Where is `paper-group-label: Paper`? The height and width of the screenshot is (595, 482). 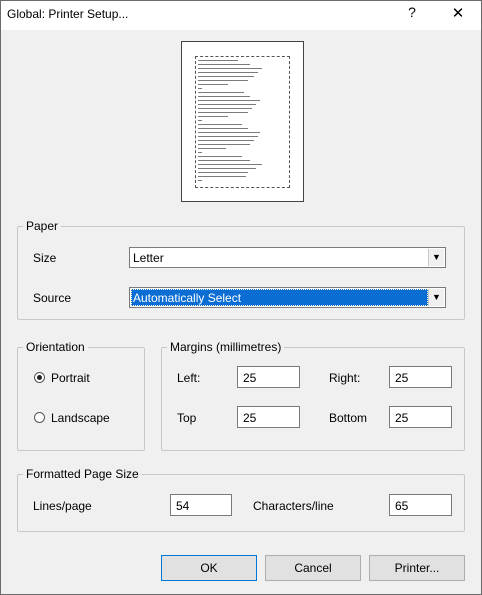
paper-group-label: Paper is located at coordinates (42, 226).